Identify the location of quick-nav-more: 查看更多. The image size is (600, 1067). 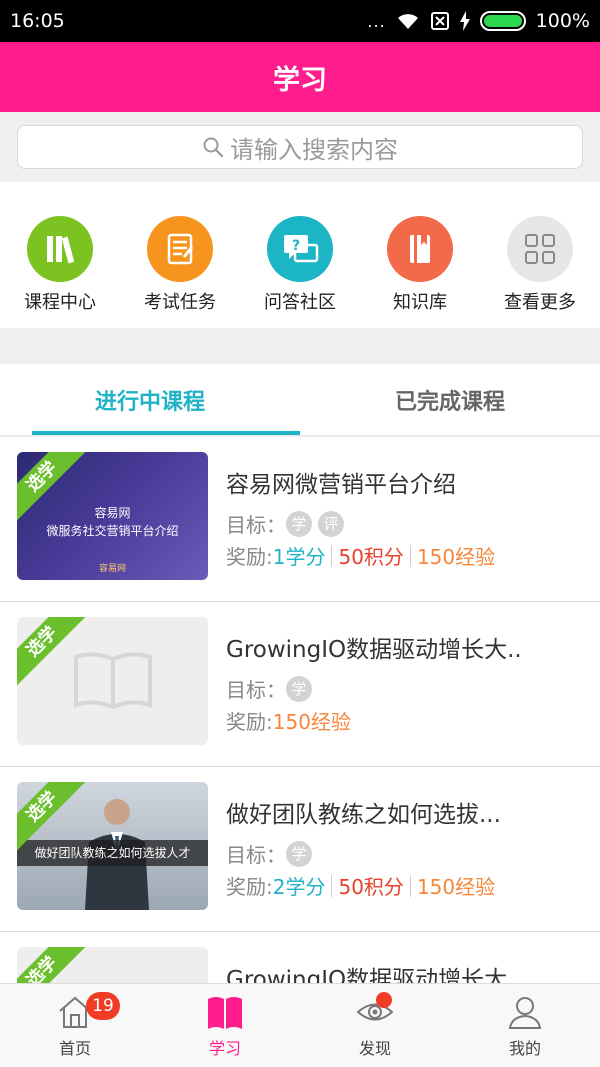
(540, 272).